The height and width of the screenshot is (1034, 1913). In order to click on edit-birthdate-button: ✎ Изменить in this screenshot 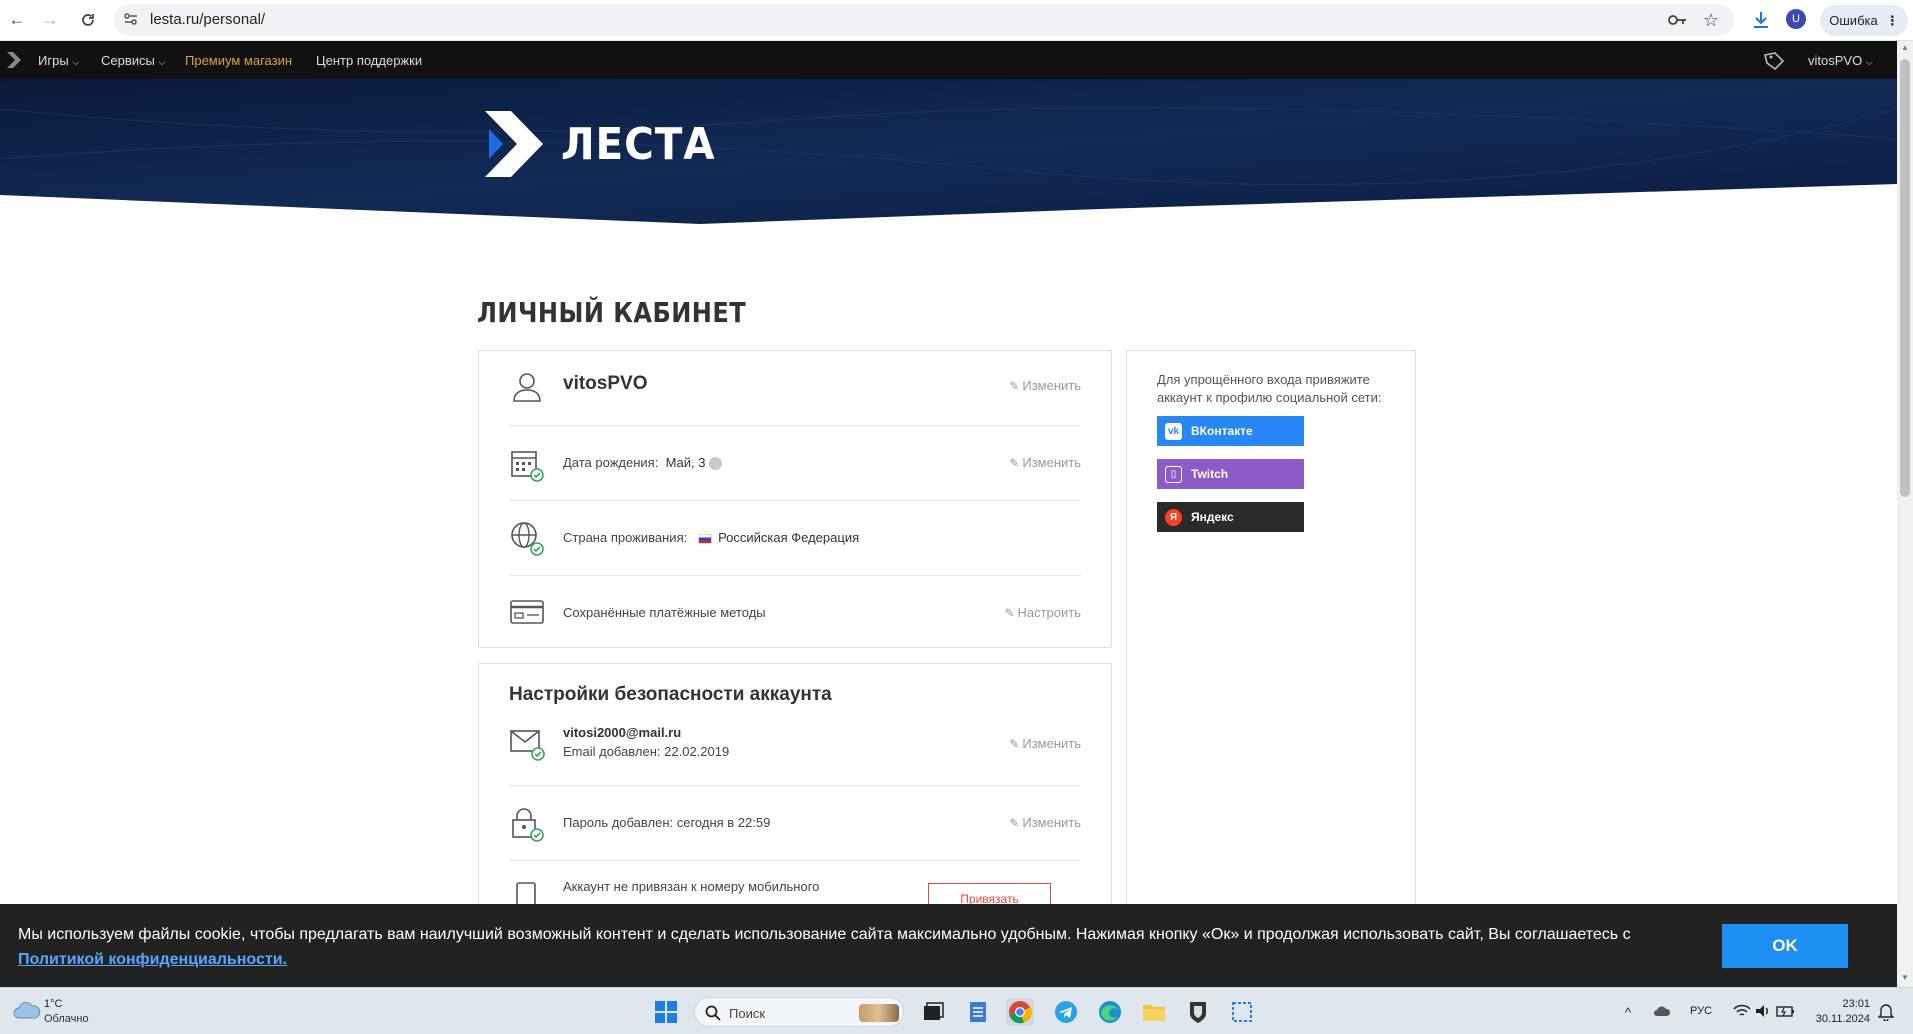, I will do `click(1045, 462)`.